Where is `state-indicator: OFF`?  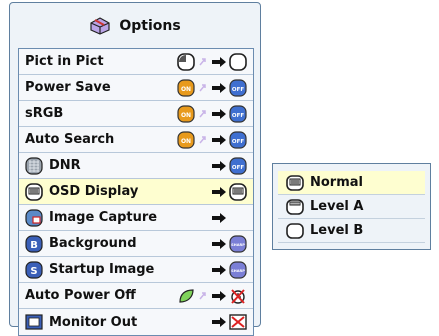 state-indicator: OFF is located at coordinates (229, 166).